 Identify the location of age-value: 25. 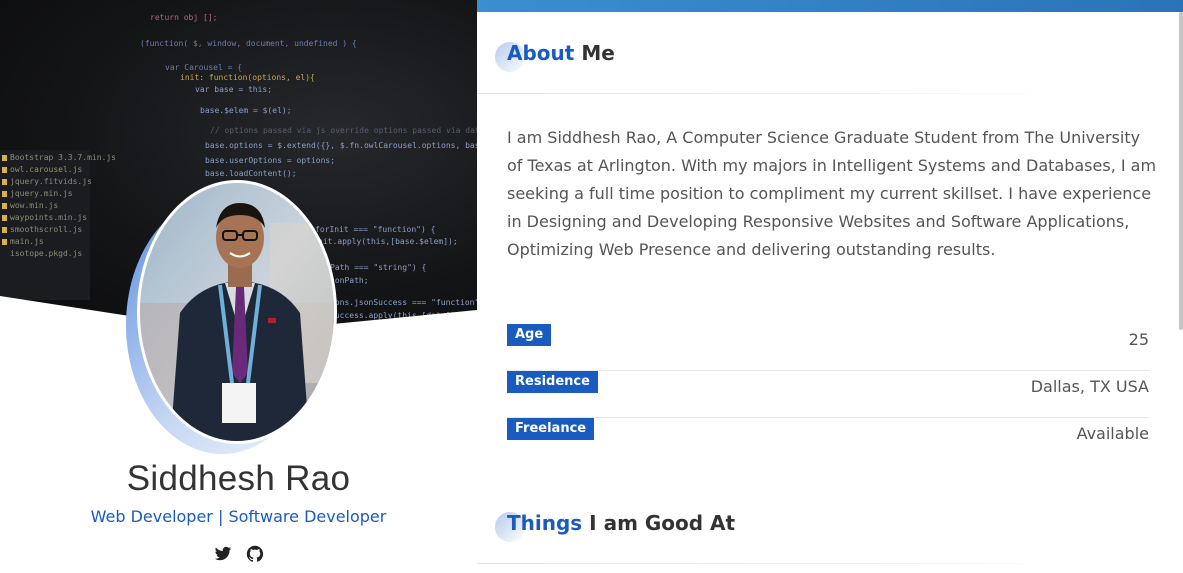
(1138, 339).